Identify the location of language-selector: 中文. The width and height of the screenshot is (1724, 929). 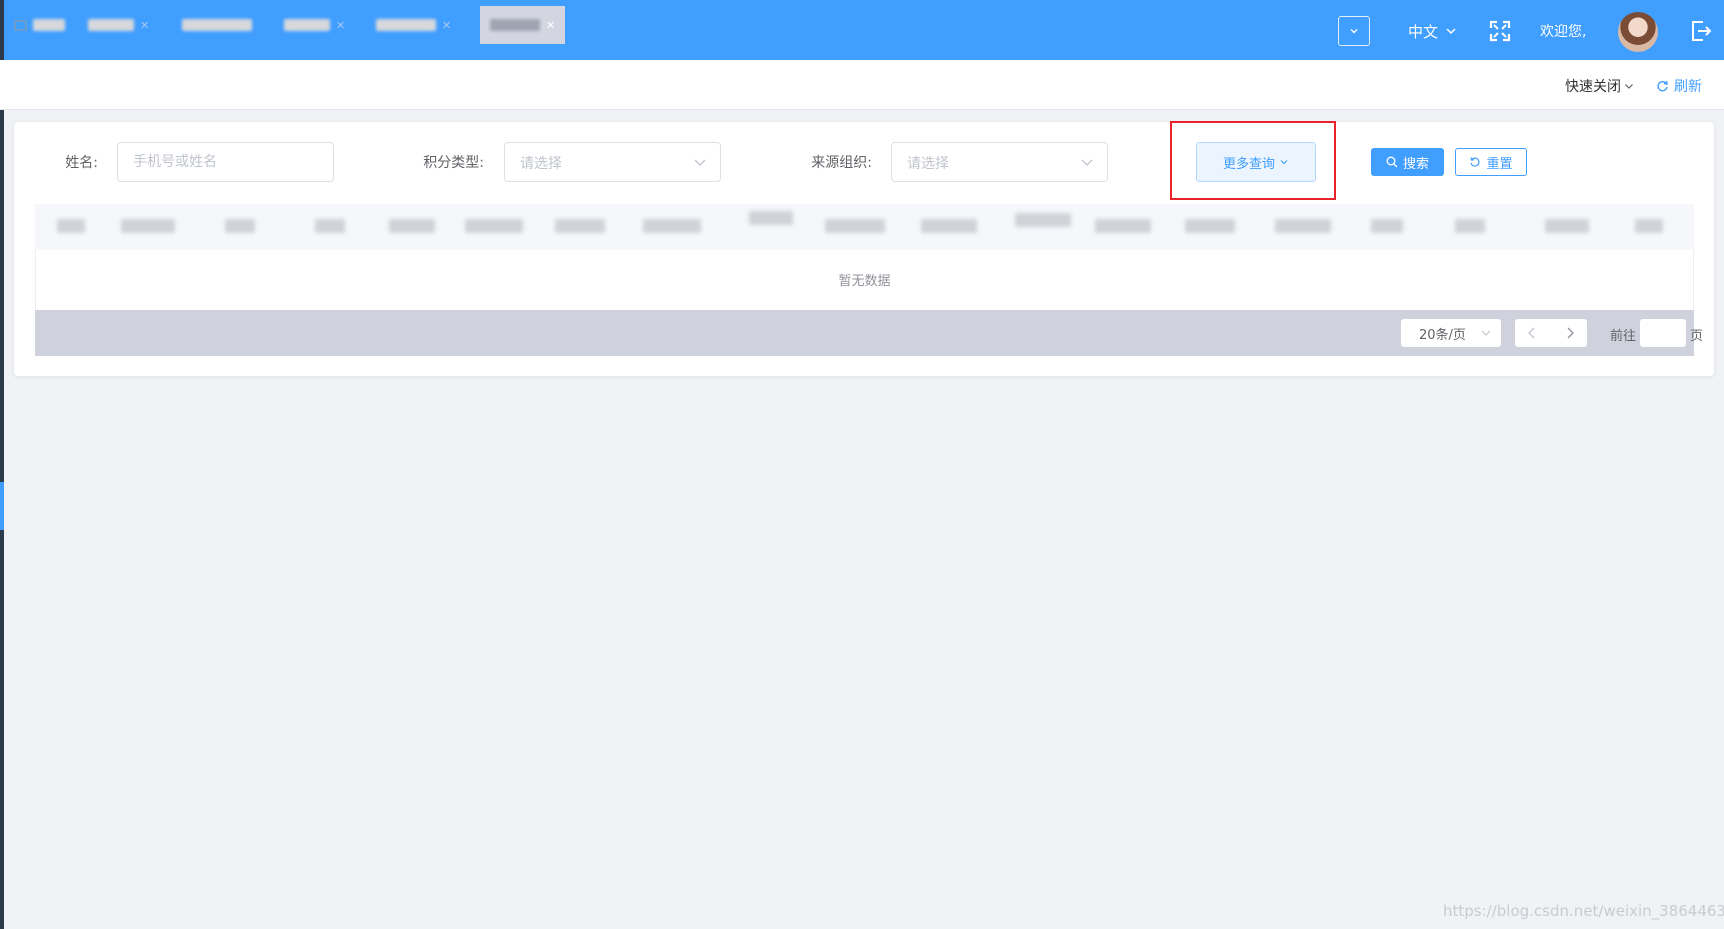
(1433, 31).